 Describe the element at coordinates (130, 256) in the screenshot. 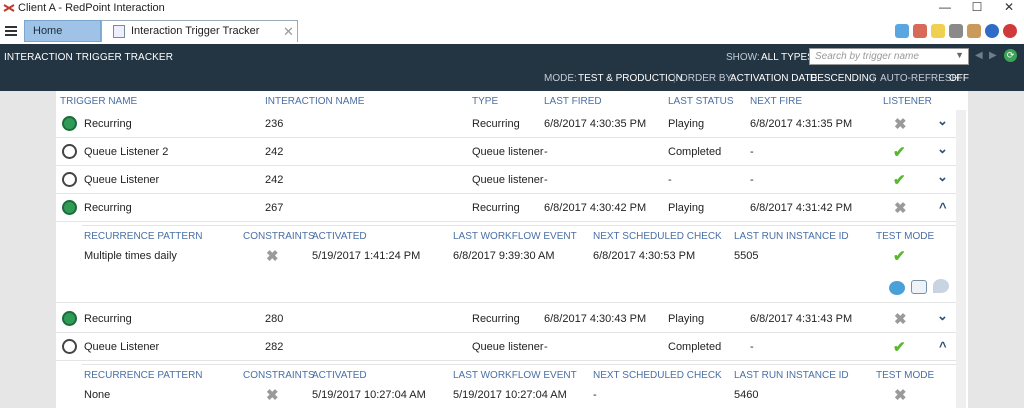

I see `recurrence-pattern: Multiple times daily` at that location.